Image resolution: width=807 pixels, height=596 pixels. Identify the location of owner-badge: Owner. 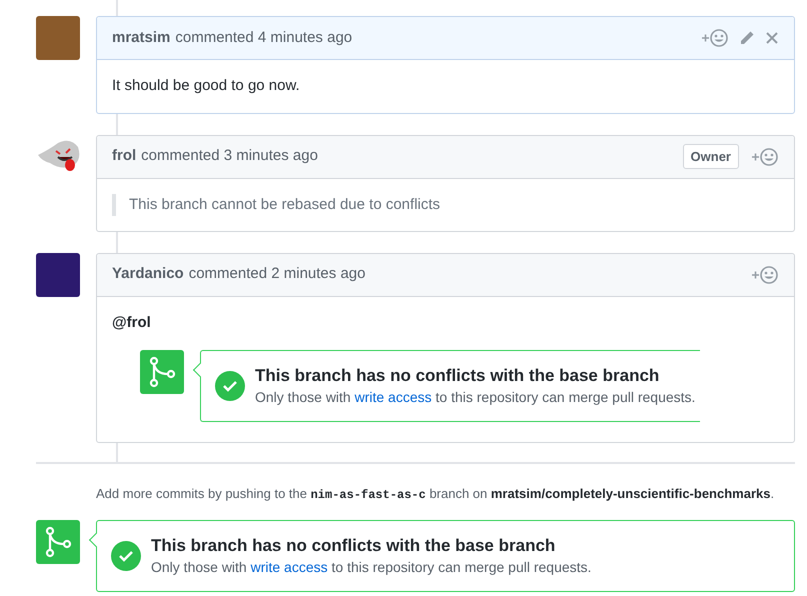
(710, 157).